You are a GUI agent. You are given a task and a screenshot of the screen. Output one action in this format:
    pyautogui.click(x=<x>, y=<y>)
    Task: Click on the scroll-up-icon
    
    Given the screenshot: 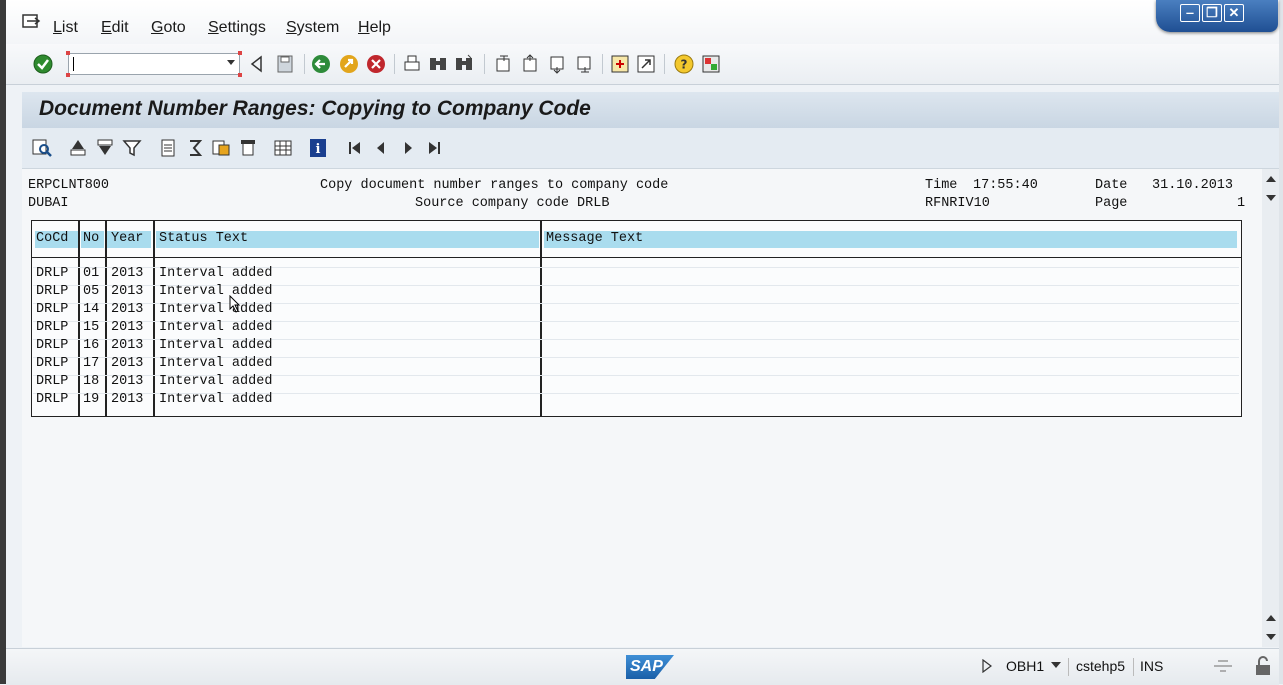 What is the action you would take?
    pyautogui.click(x=1271, y=179)
    